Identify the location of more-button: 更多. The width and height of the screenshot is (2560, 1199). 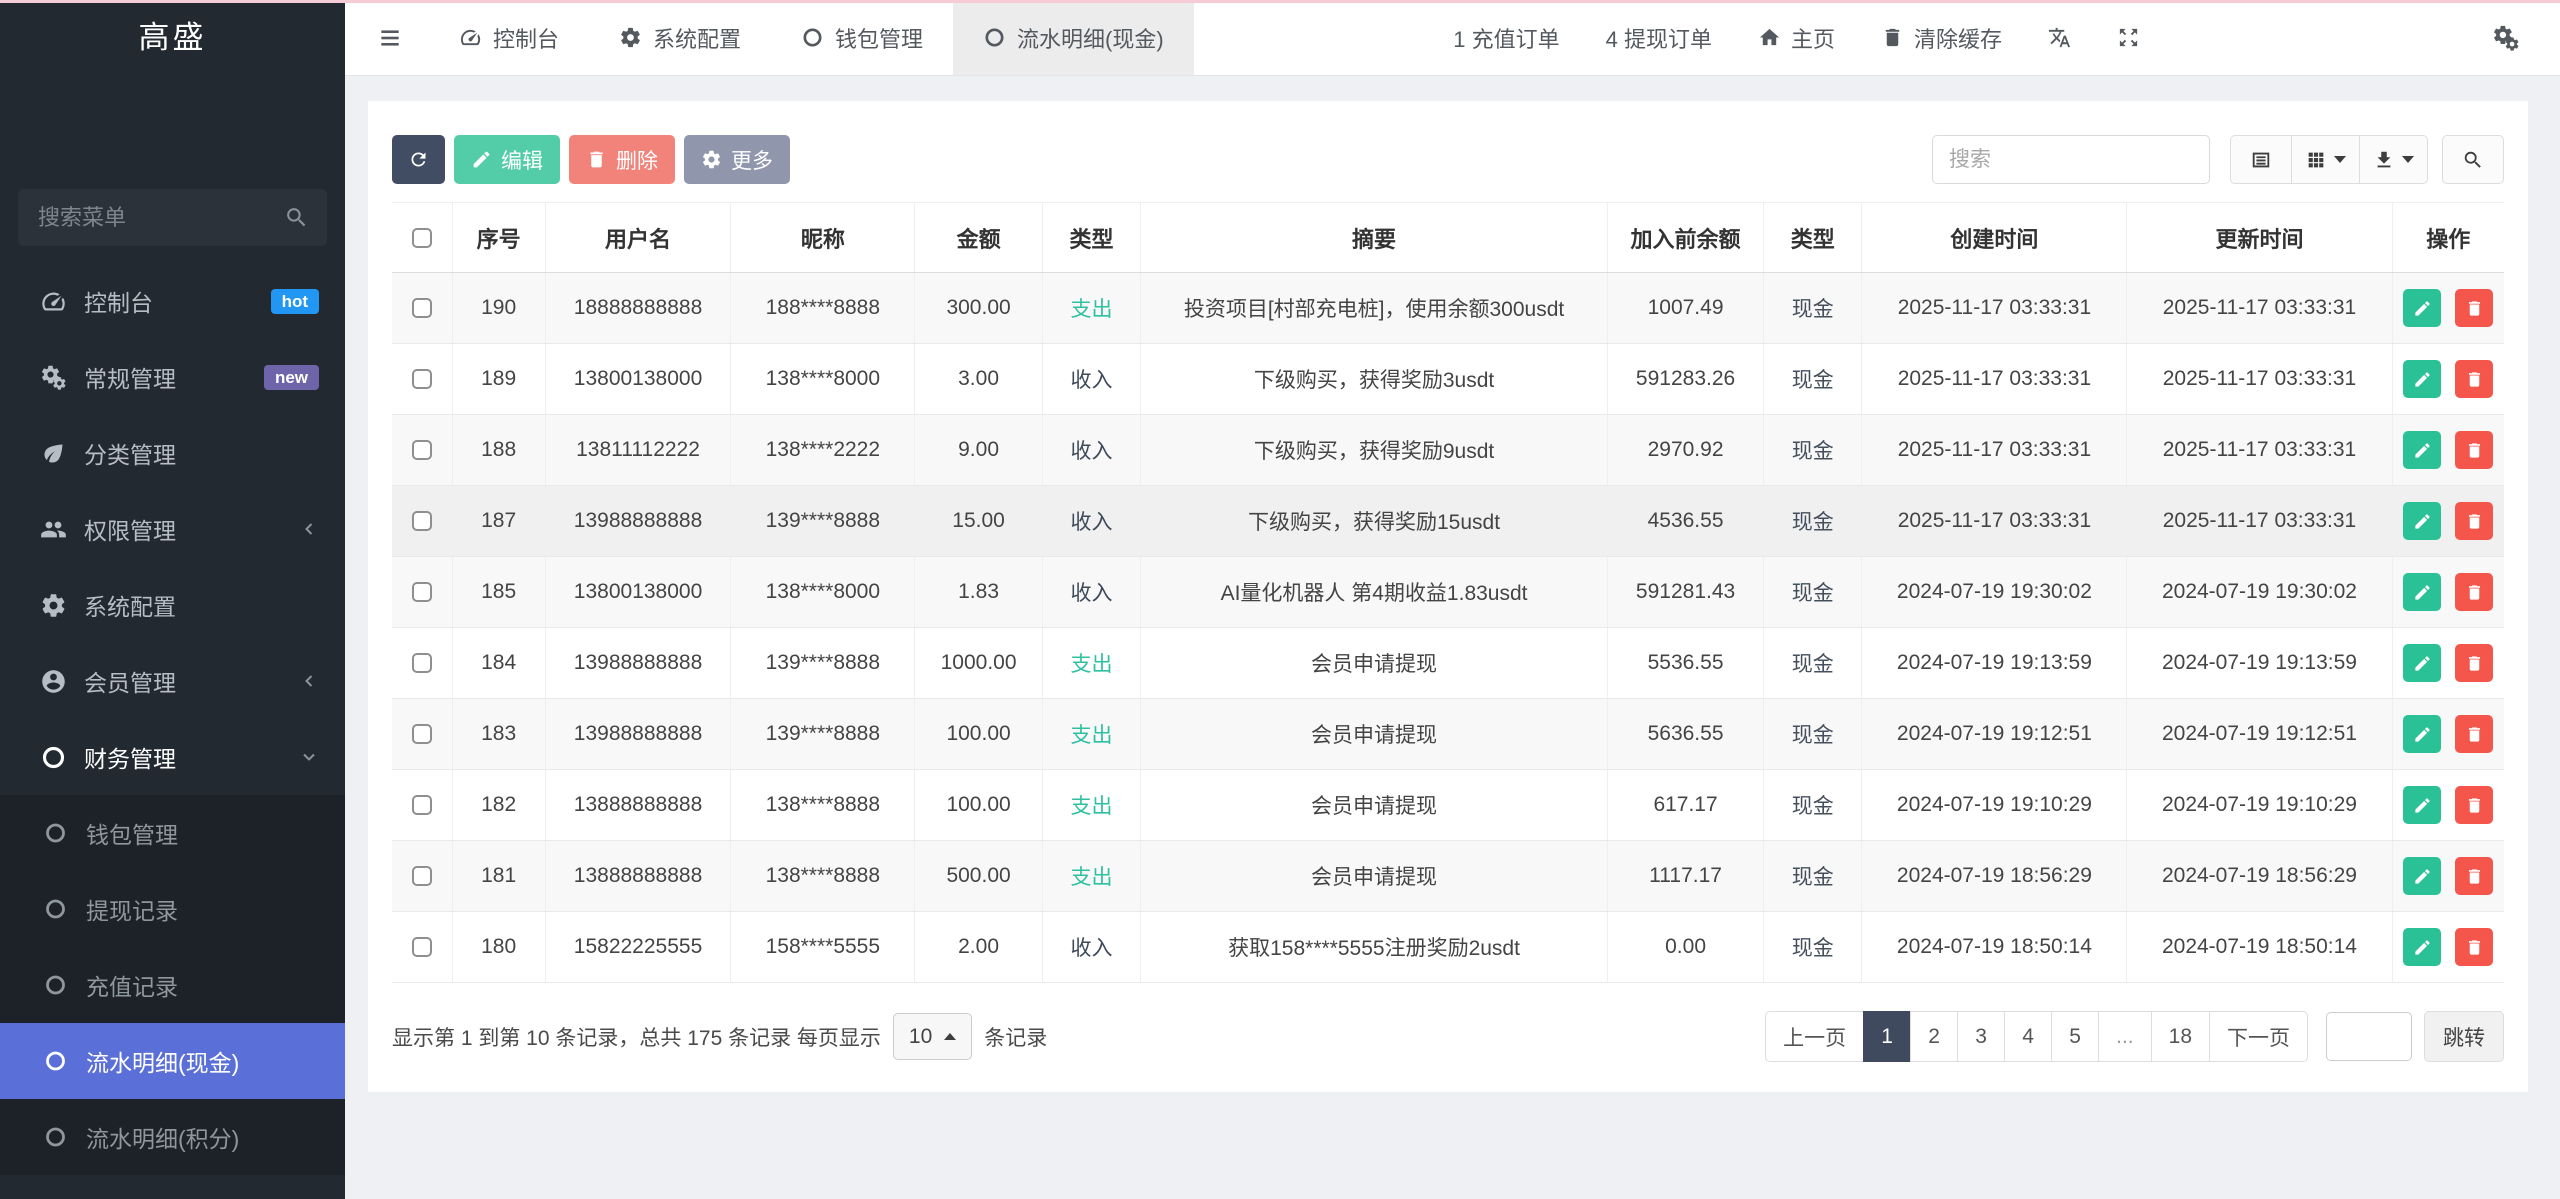
(737, 159).